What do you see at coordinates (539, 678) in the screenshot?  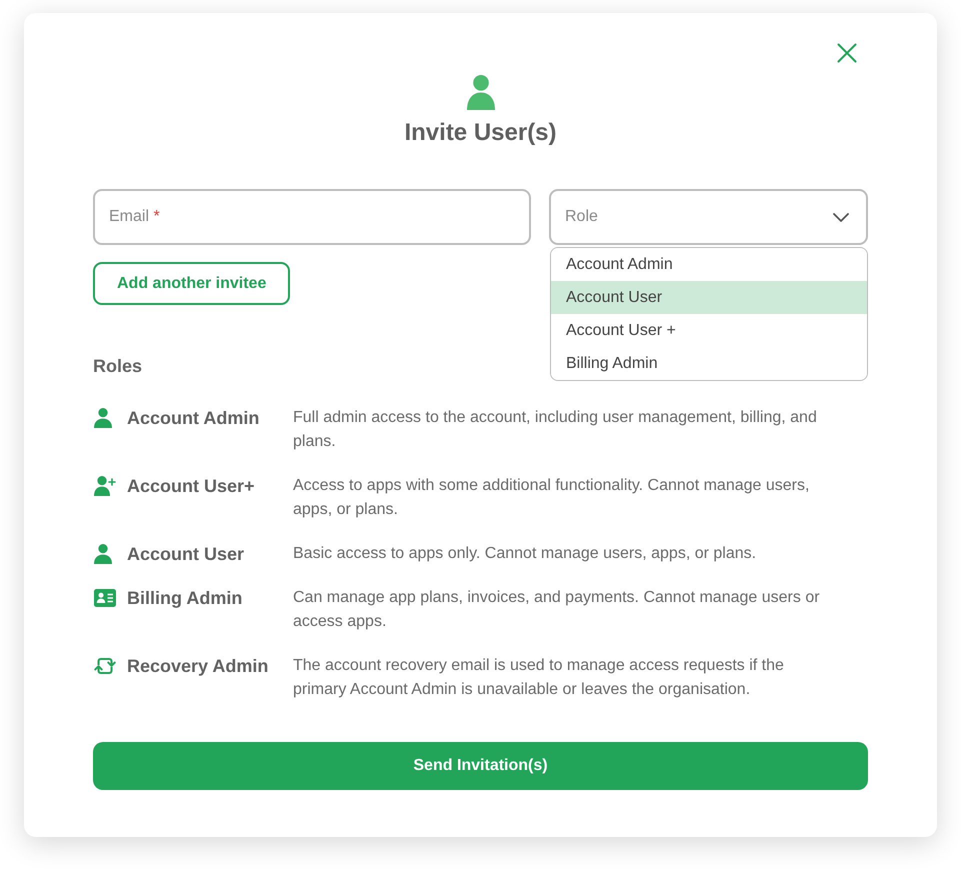 I see `role-description: The account recovery email is used to manage access requests if the primary Account Admin is unavailable or leaves the organisation.` at bounding box center [539, 678].